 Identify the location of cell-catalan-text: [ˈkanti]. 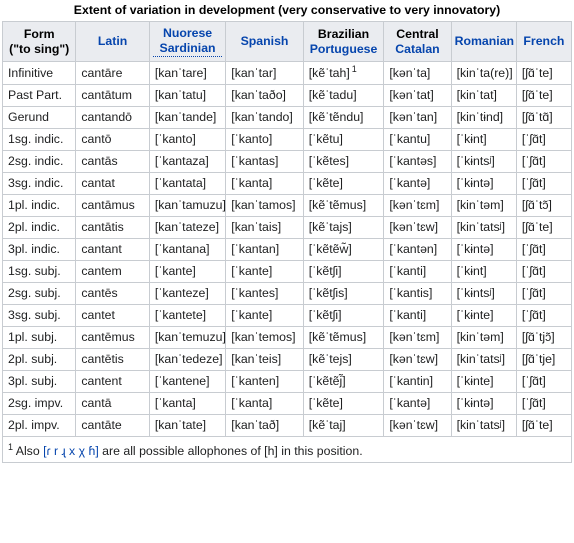
(408, 271).